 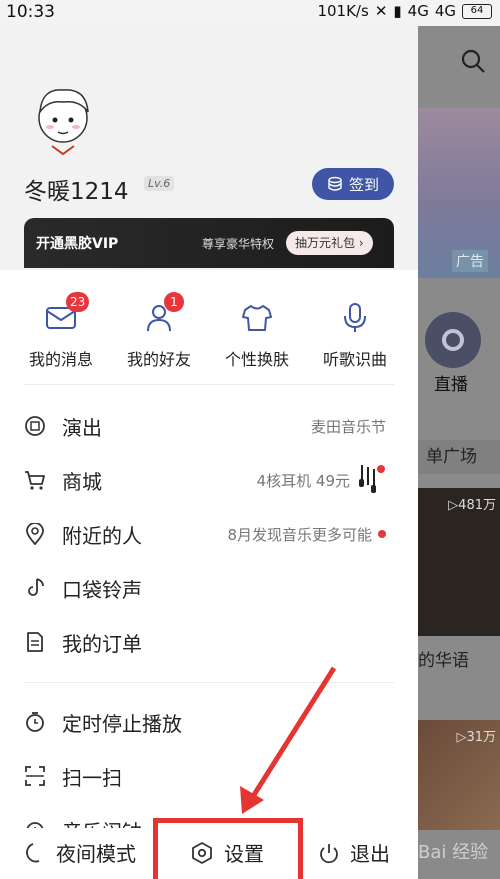 What do you see at coordinates (470, 261) in the screenshot?
I see `ad-label: 广告` at bounding box center [470, 261].